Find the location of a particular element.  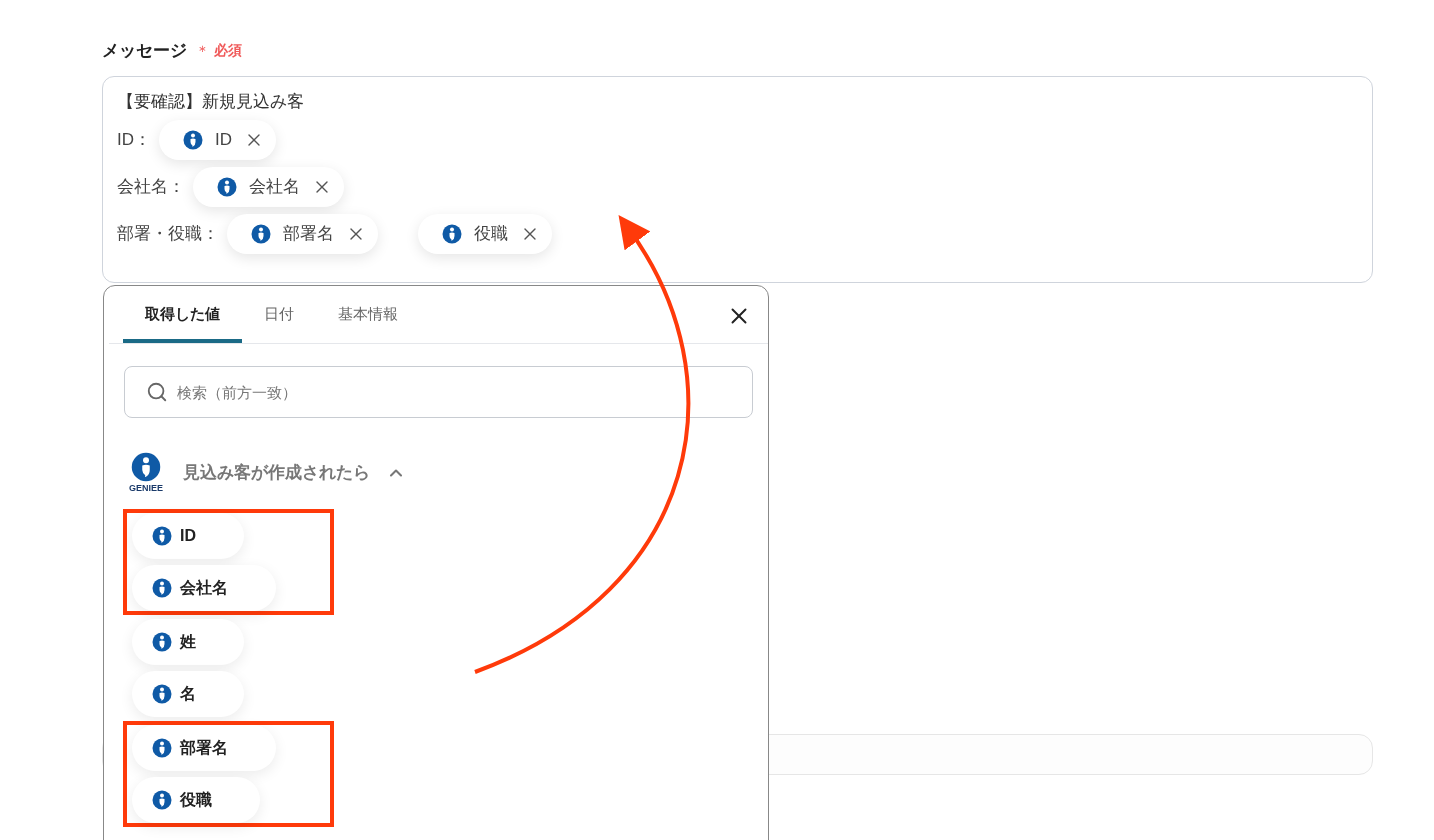

app-logo: GENIEE is located at coordinates (146, 472).